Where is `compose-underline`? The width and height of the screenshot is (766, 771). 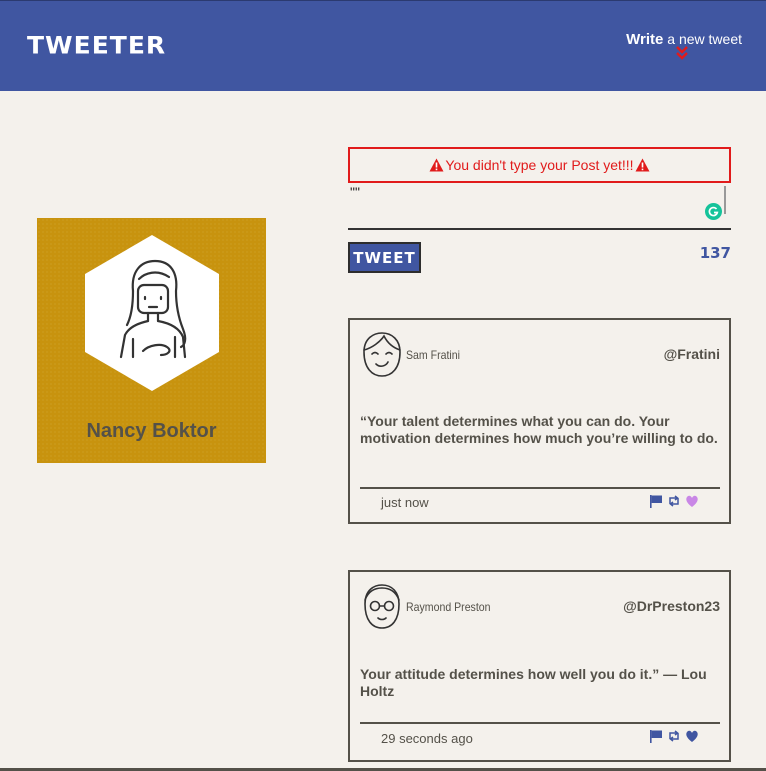 compose-underline is located at coordinates (539, 229).